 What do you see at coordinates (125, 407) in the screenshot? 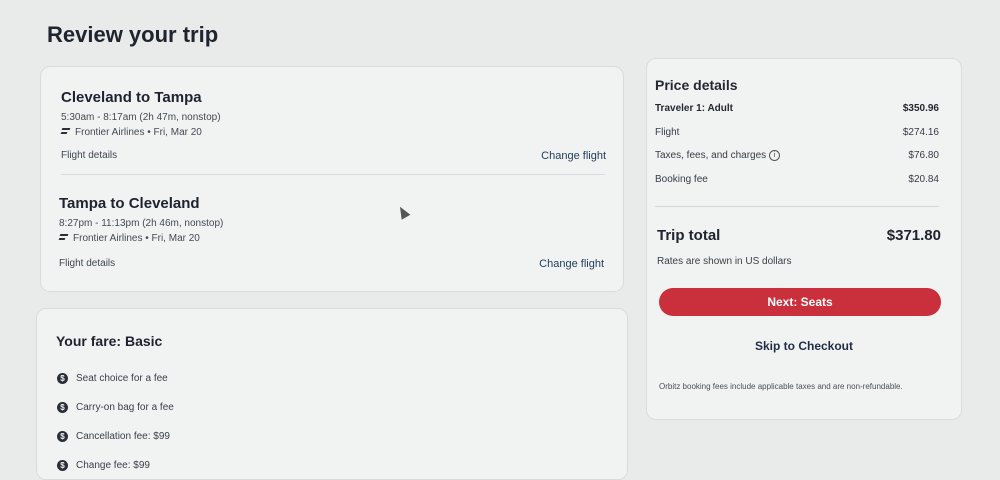
I see `fare-item-label: Carry-on bag for a fee` at bounding box center [125, 407].